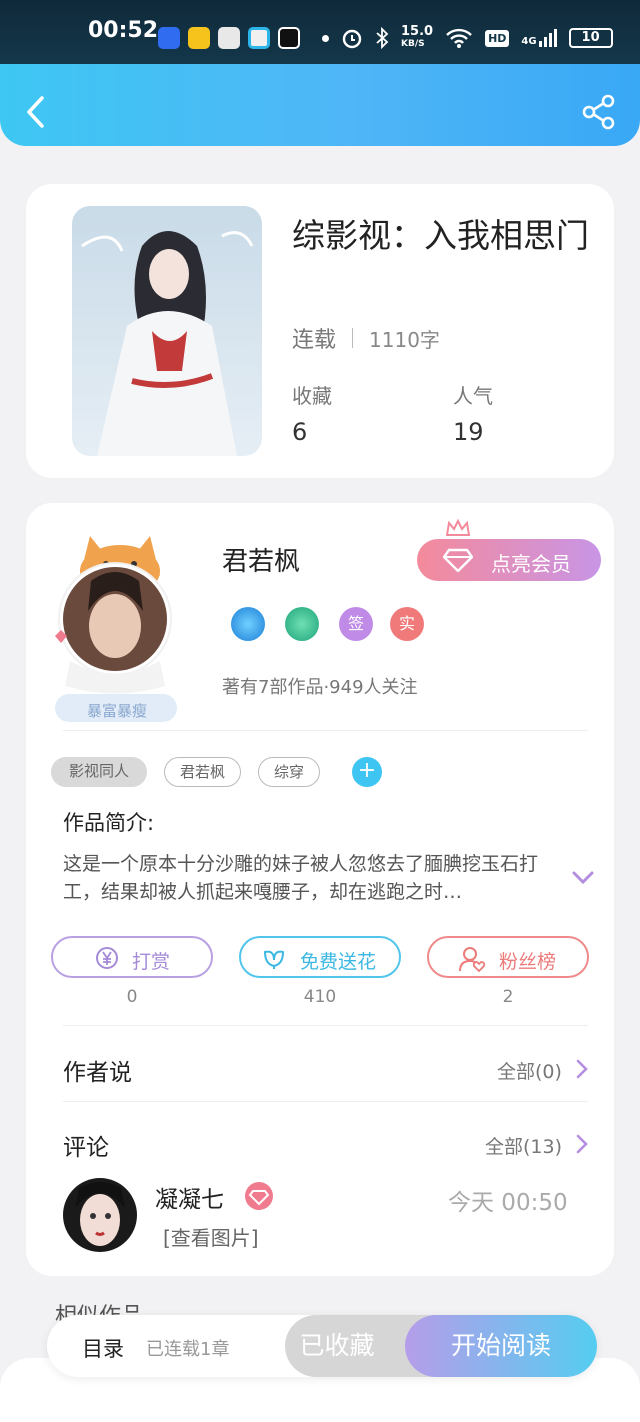 The image size is (640, 1422). What do you see at coordinates (539, 38) in the screenshot?
I see `signal-icon: 4G` at bounding box center [539, 38].